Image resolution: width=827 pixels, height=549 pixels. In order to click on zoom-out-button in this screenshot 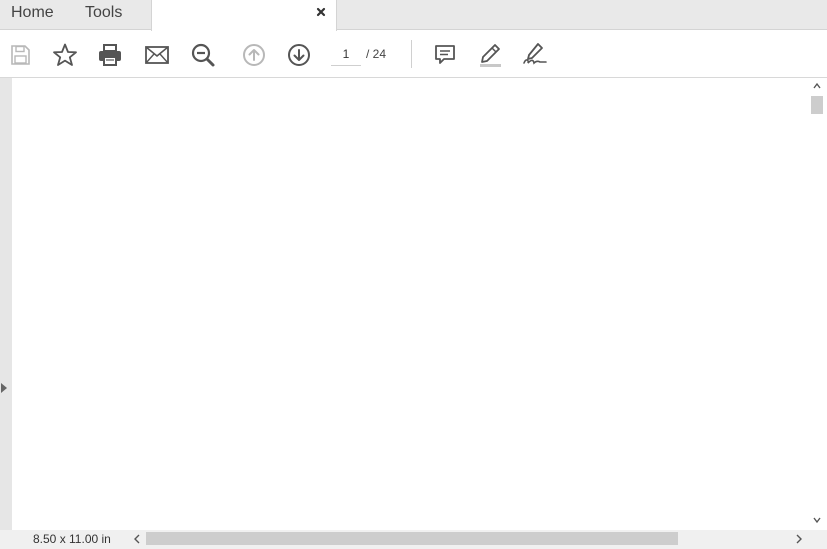, I will do `click(203, 55)`.